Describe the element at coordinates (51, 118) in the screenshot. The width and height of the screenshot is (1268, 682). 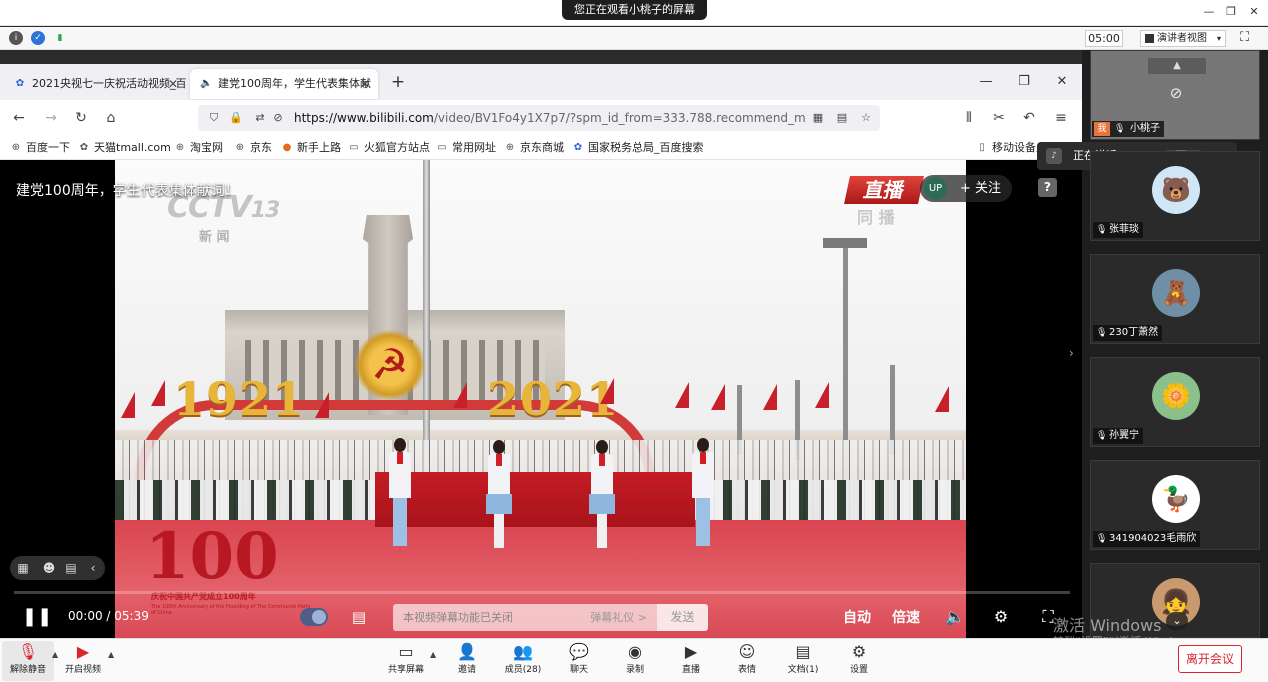
I see `forward-icon: →` at that location.